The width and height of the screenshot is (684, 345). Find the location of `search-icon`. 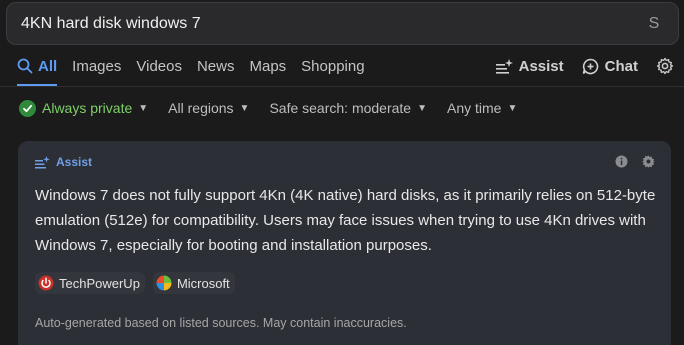

search-icon is located at coordinates (25, 66).